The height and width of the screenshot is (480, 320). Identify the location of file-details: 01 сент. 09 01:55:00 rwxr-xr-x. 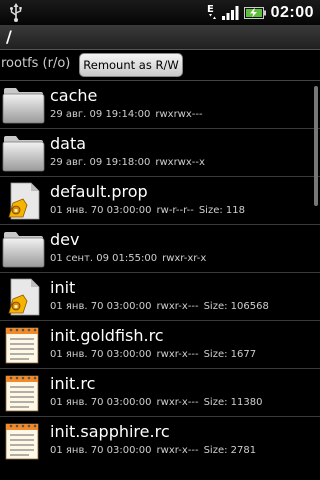
(130, 258).